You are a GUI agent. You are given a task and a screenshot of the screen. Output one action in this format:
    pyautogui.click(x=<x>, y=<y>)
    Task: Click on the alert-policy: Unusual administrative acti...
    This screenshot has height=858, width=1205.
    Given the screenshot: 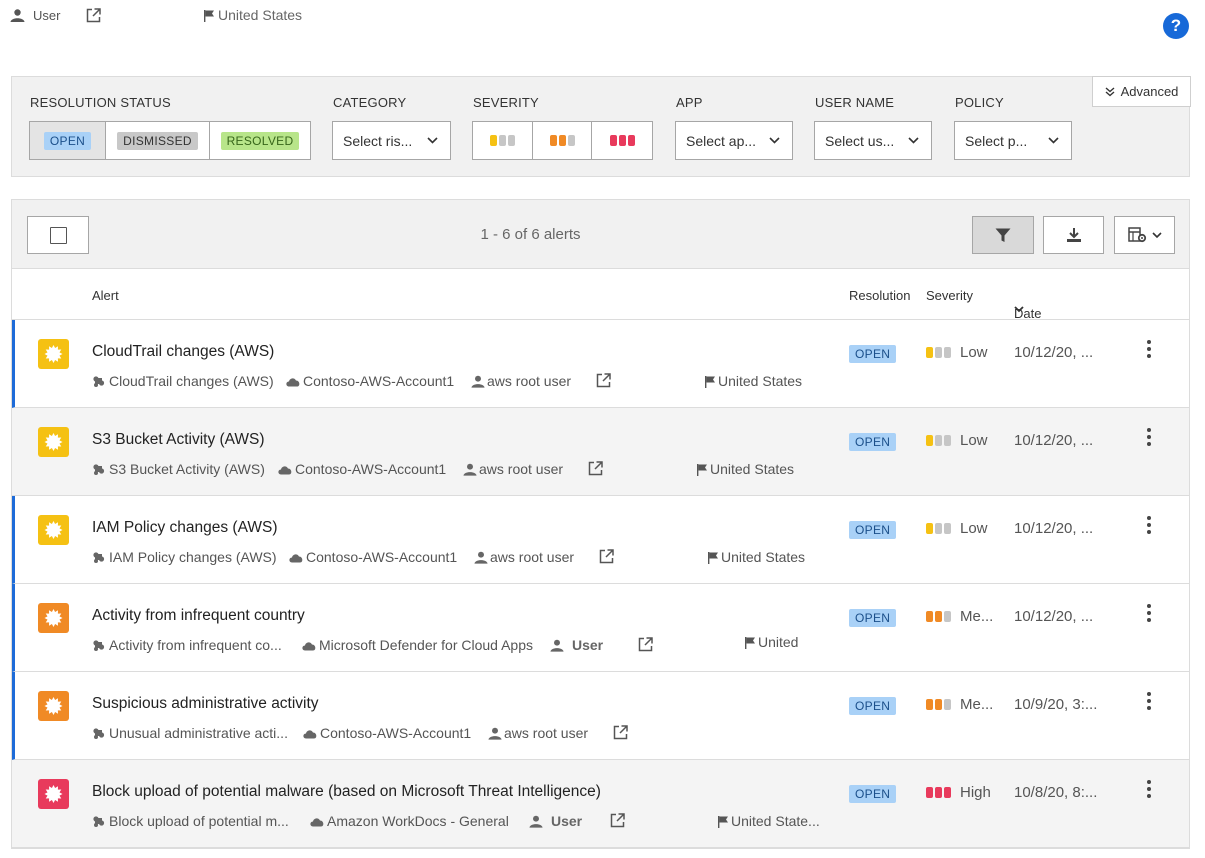 What is the action you would take?
    pyautogui.click(x=189, y=733)
    